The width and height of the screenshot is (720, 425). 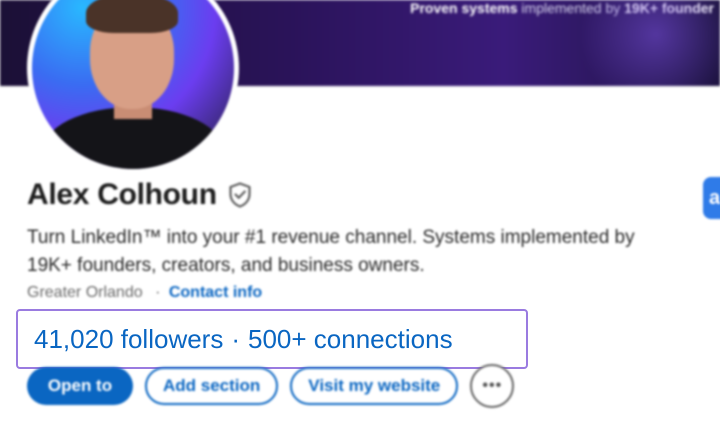 I want to click on add-section-button: Add section, so click(x=212, y=386).